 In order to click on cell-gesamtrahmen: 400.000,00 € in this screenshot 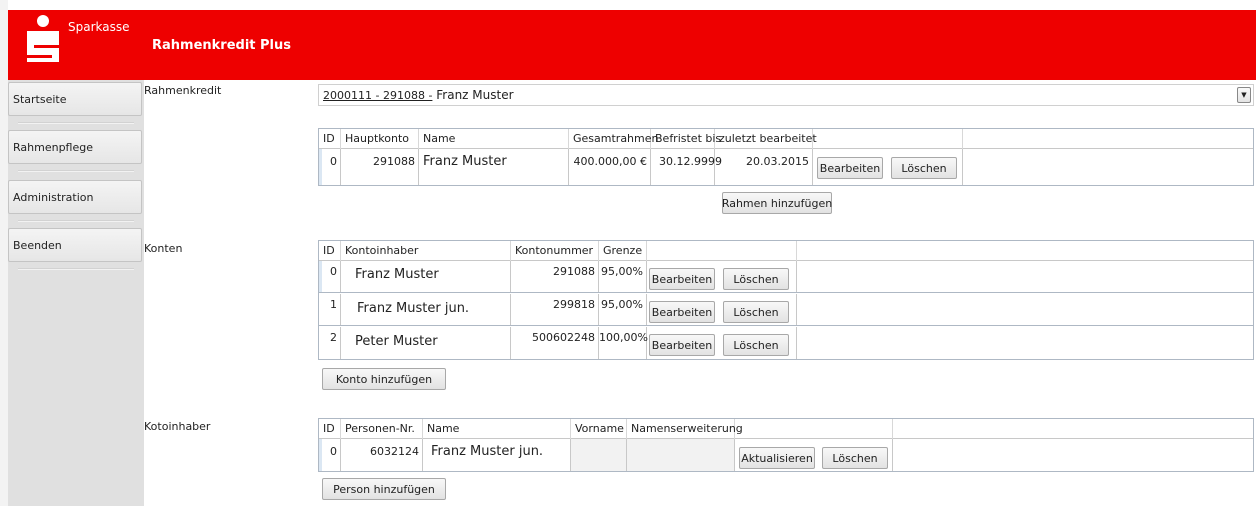, I will do `click(610, 167)`.